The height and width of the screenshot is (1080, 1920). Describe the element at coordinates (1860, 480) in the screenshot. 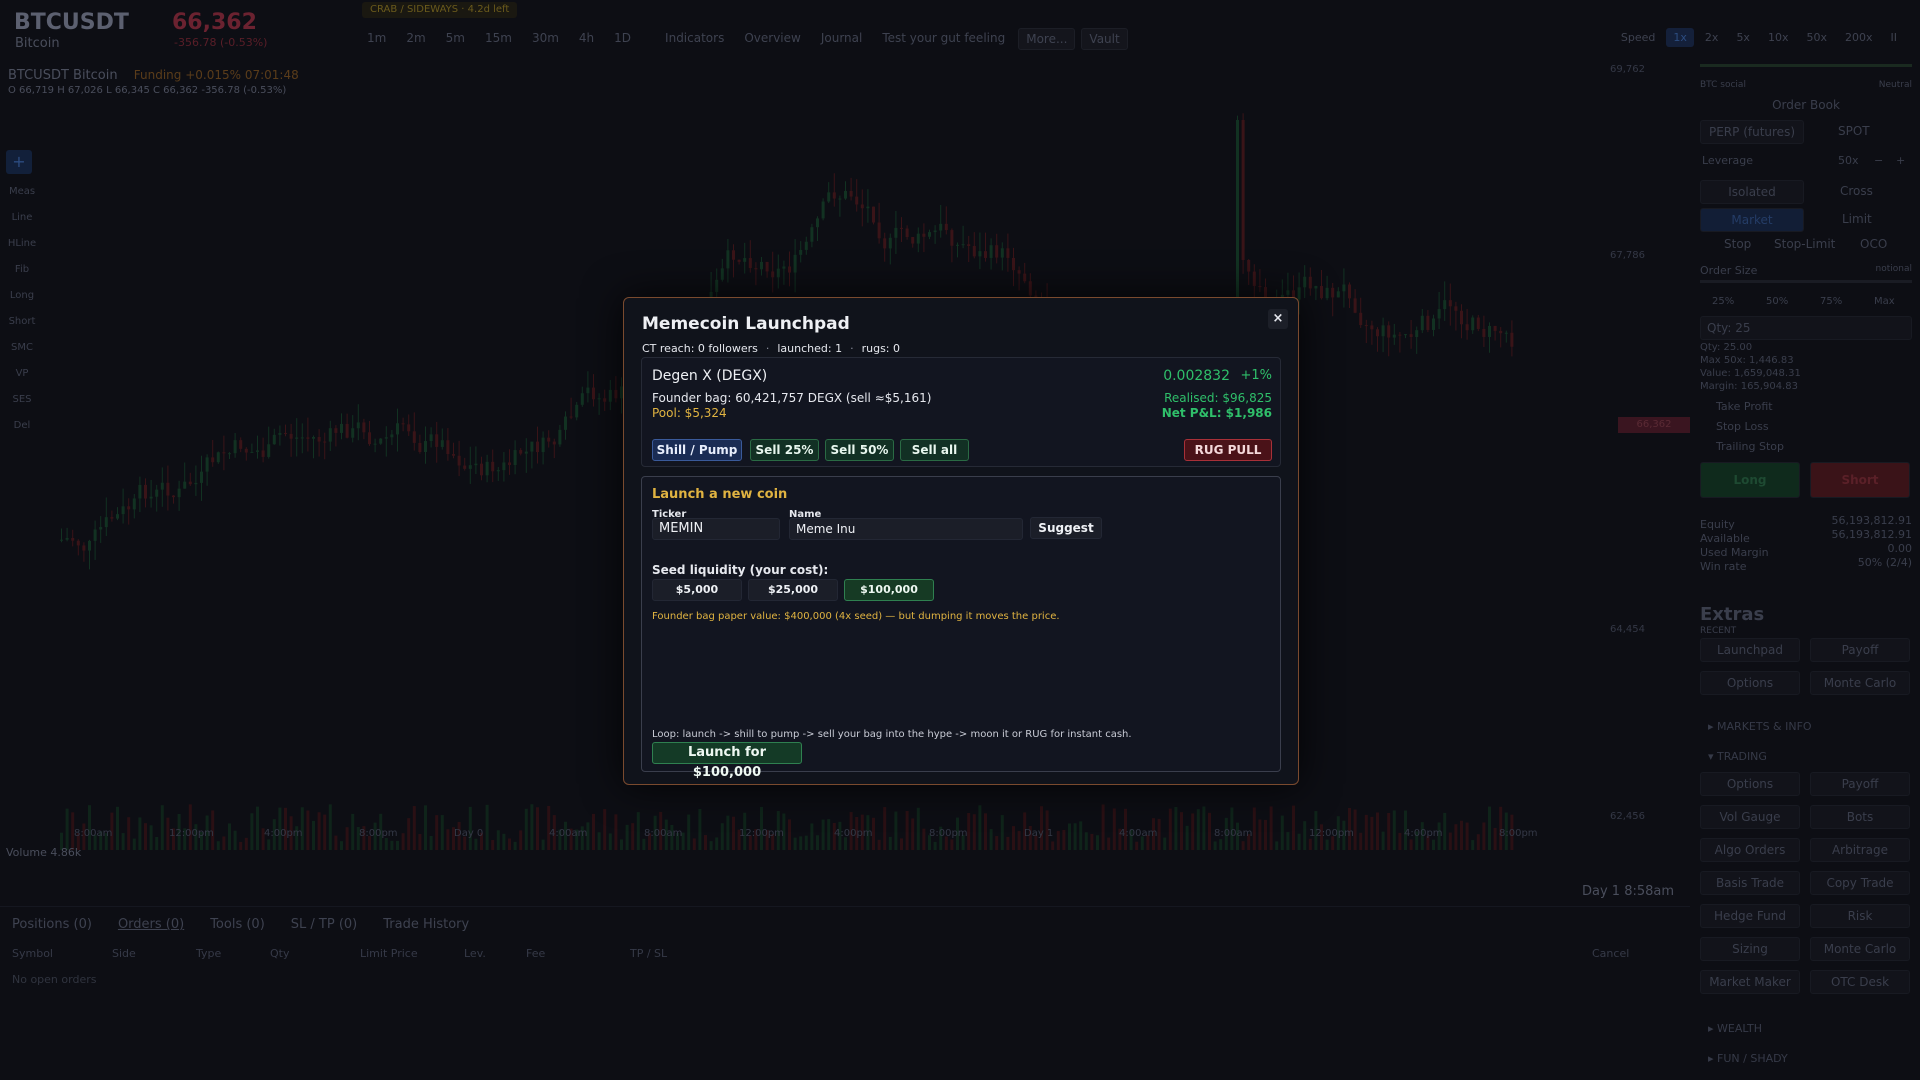

I see `short-button: Short` at that location.